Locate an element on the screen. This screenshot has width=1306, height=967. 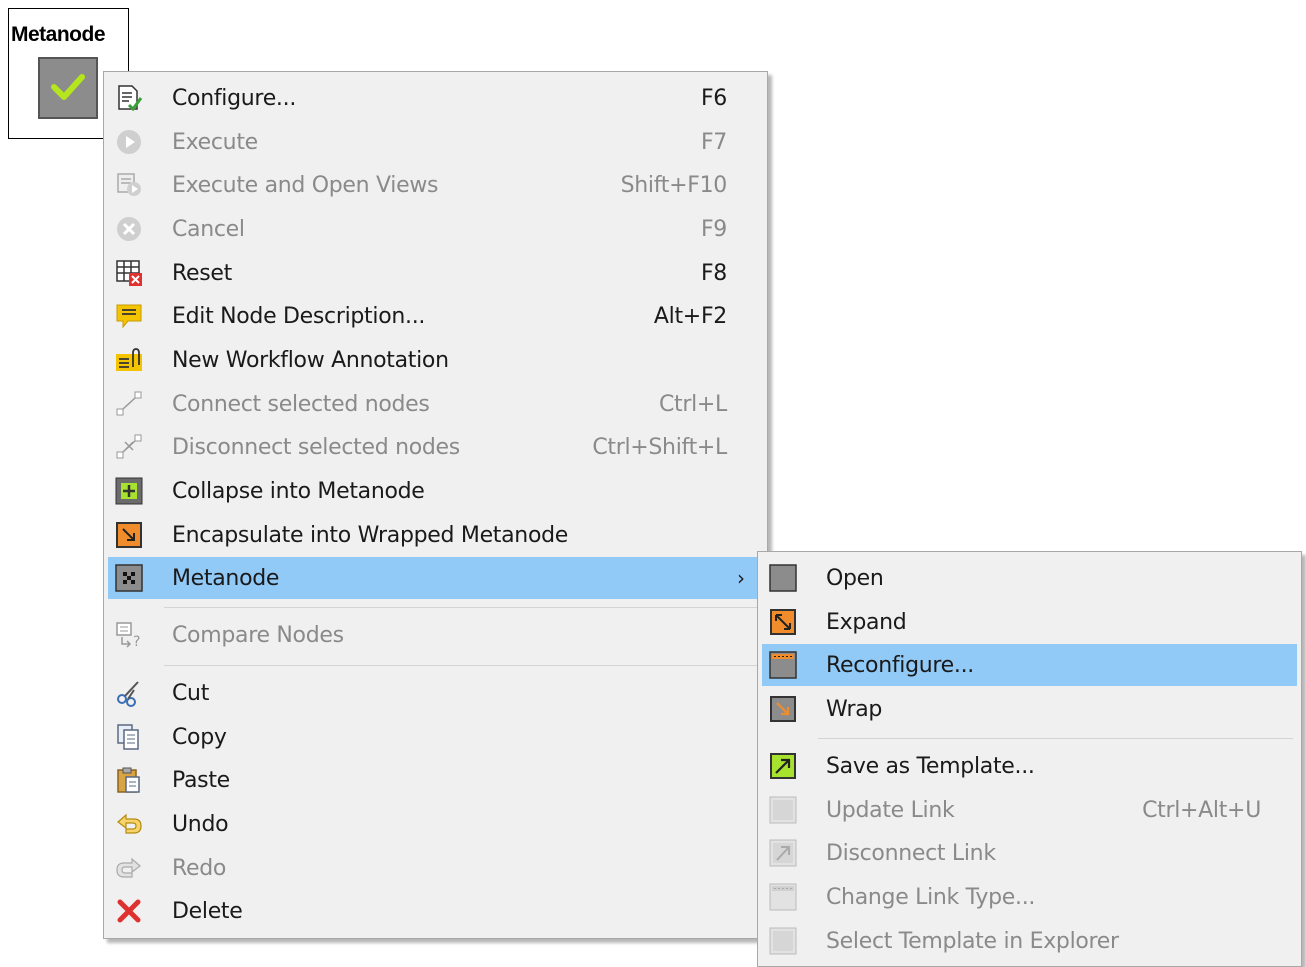
redo-icon is located at coordinates (128, 867).